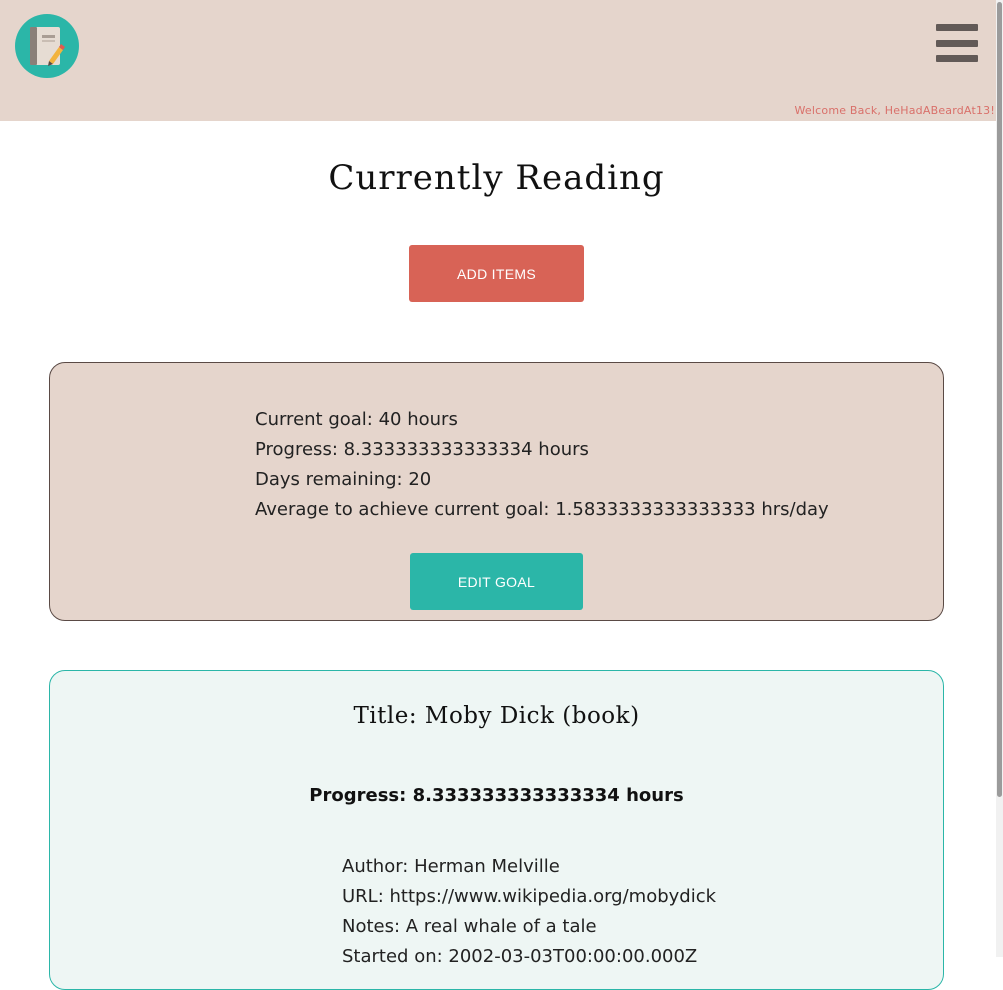  Describe the element at coordinates (529, 896) in the screenshot. I see `item-url: URL: https://www.wikipedia.org/mobydick` at that location.